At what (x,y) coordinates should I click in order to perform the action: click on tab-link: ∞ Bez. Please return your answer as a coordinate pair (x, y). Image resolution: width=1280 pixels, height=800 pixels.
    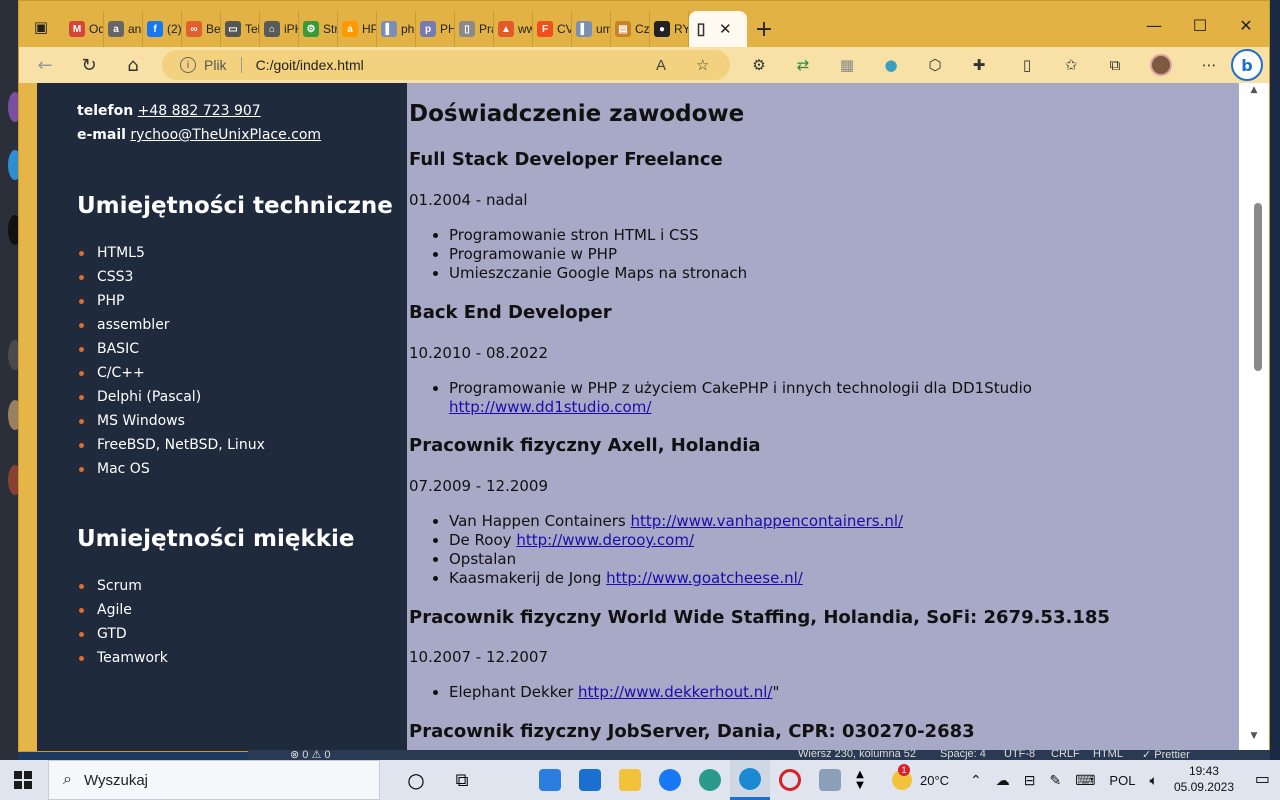
    Looking at the image, I should click on (201, 29).